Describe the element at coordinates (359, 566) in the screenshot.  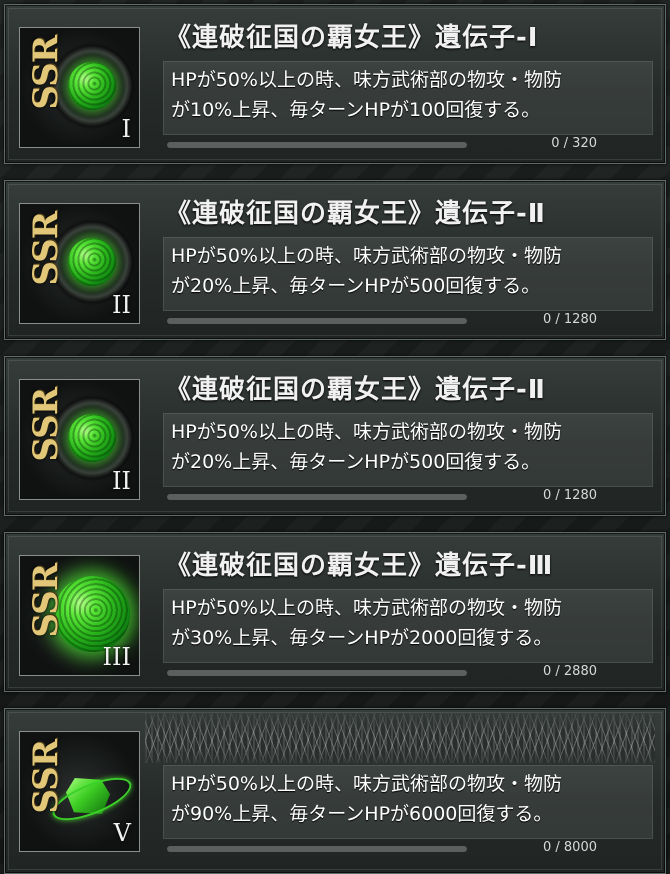
I see `gene-title: 《連破征国の覇女王》遺伝子-Ⅲ` at that location.